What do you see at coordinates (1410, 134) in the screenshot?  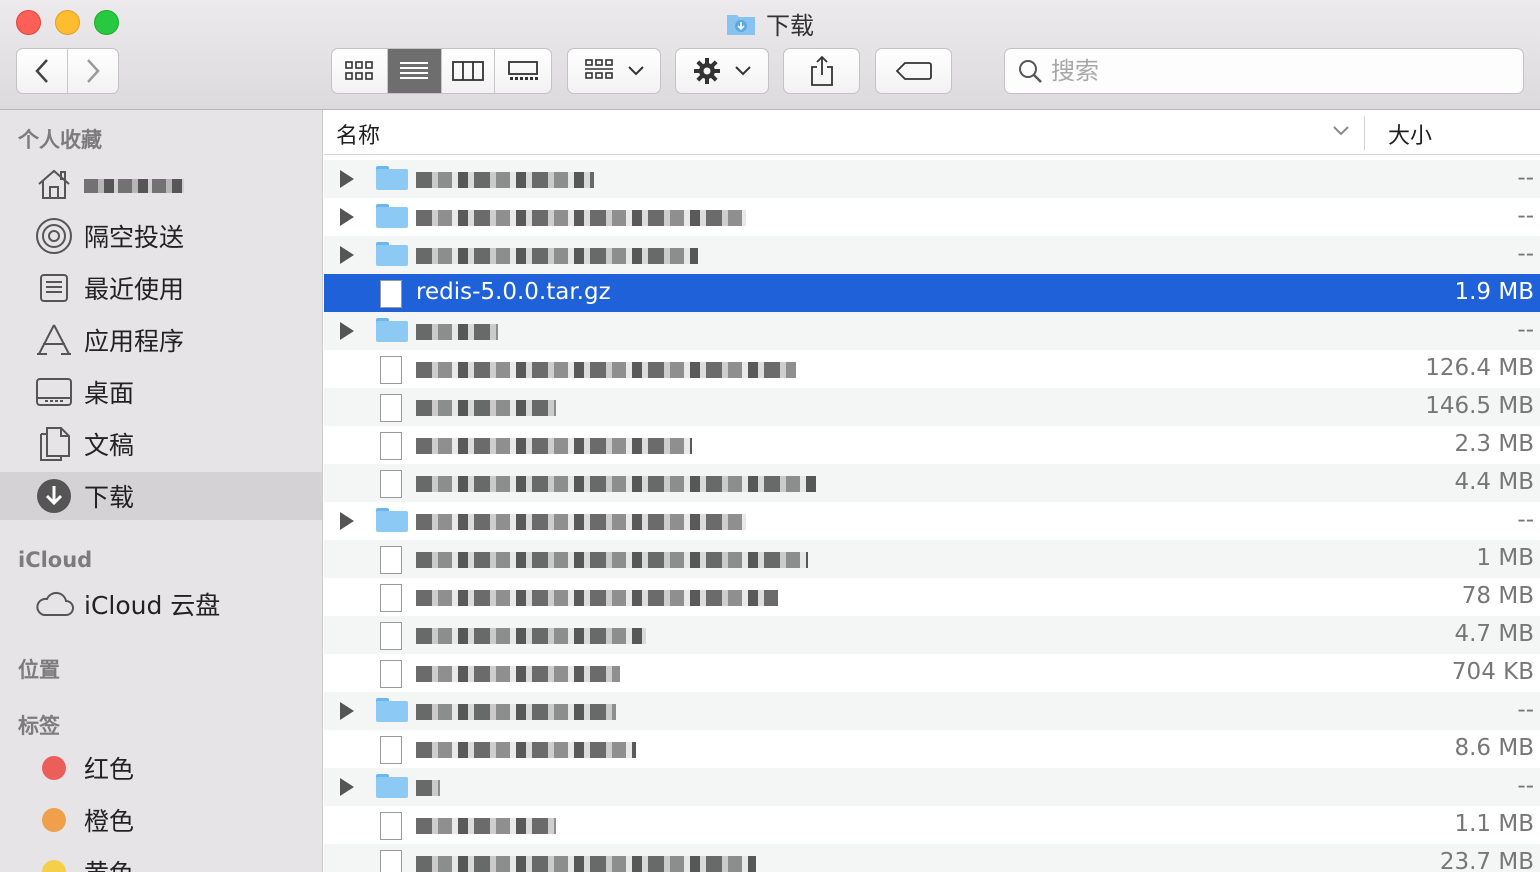 I see `column-header-size: 大小` at bounding box center [1410, 134].